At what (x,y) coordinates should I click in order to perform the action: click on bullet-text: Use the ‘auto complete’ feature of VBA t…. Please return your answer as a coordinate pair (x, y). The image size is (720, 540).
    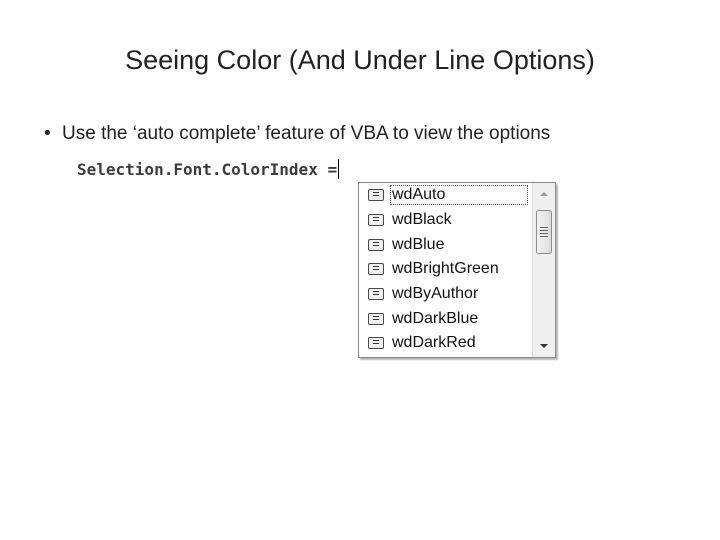
    Looking at the image, I should click on (306, 133).